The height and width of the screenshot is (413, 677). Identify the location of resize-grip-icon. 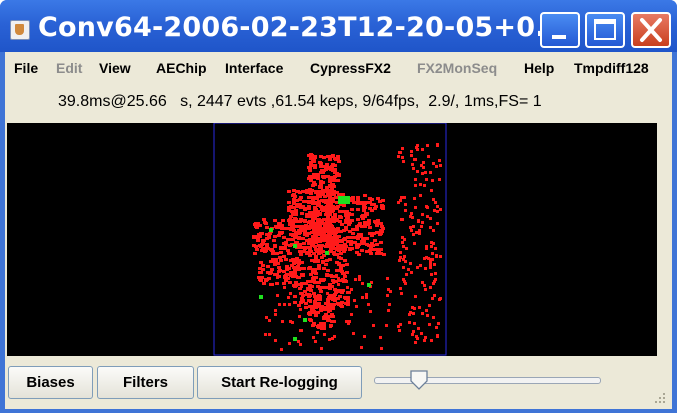
(660, 398).